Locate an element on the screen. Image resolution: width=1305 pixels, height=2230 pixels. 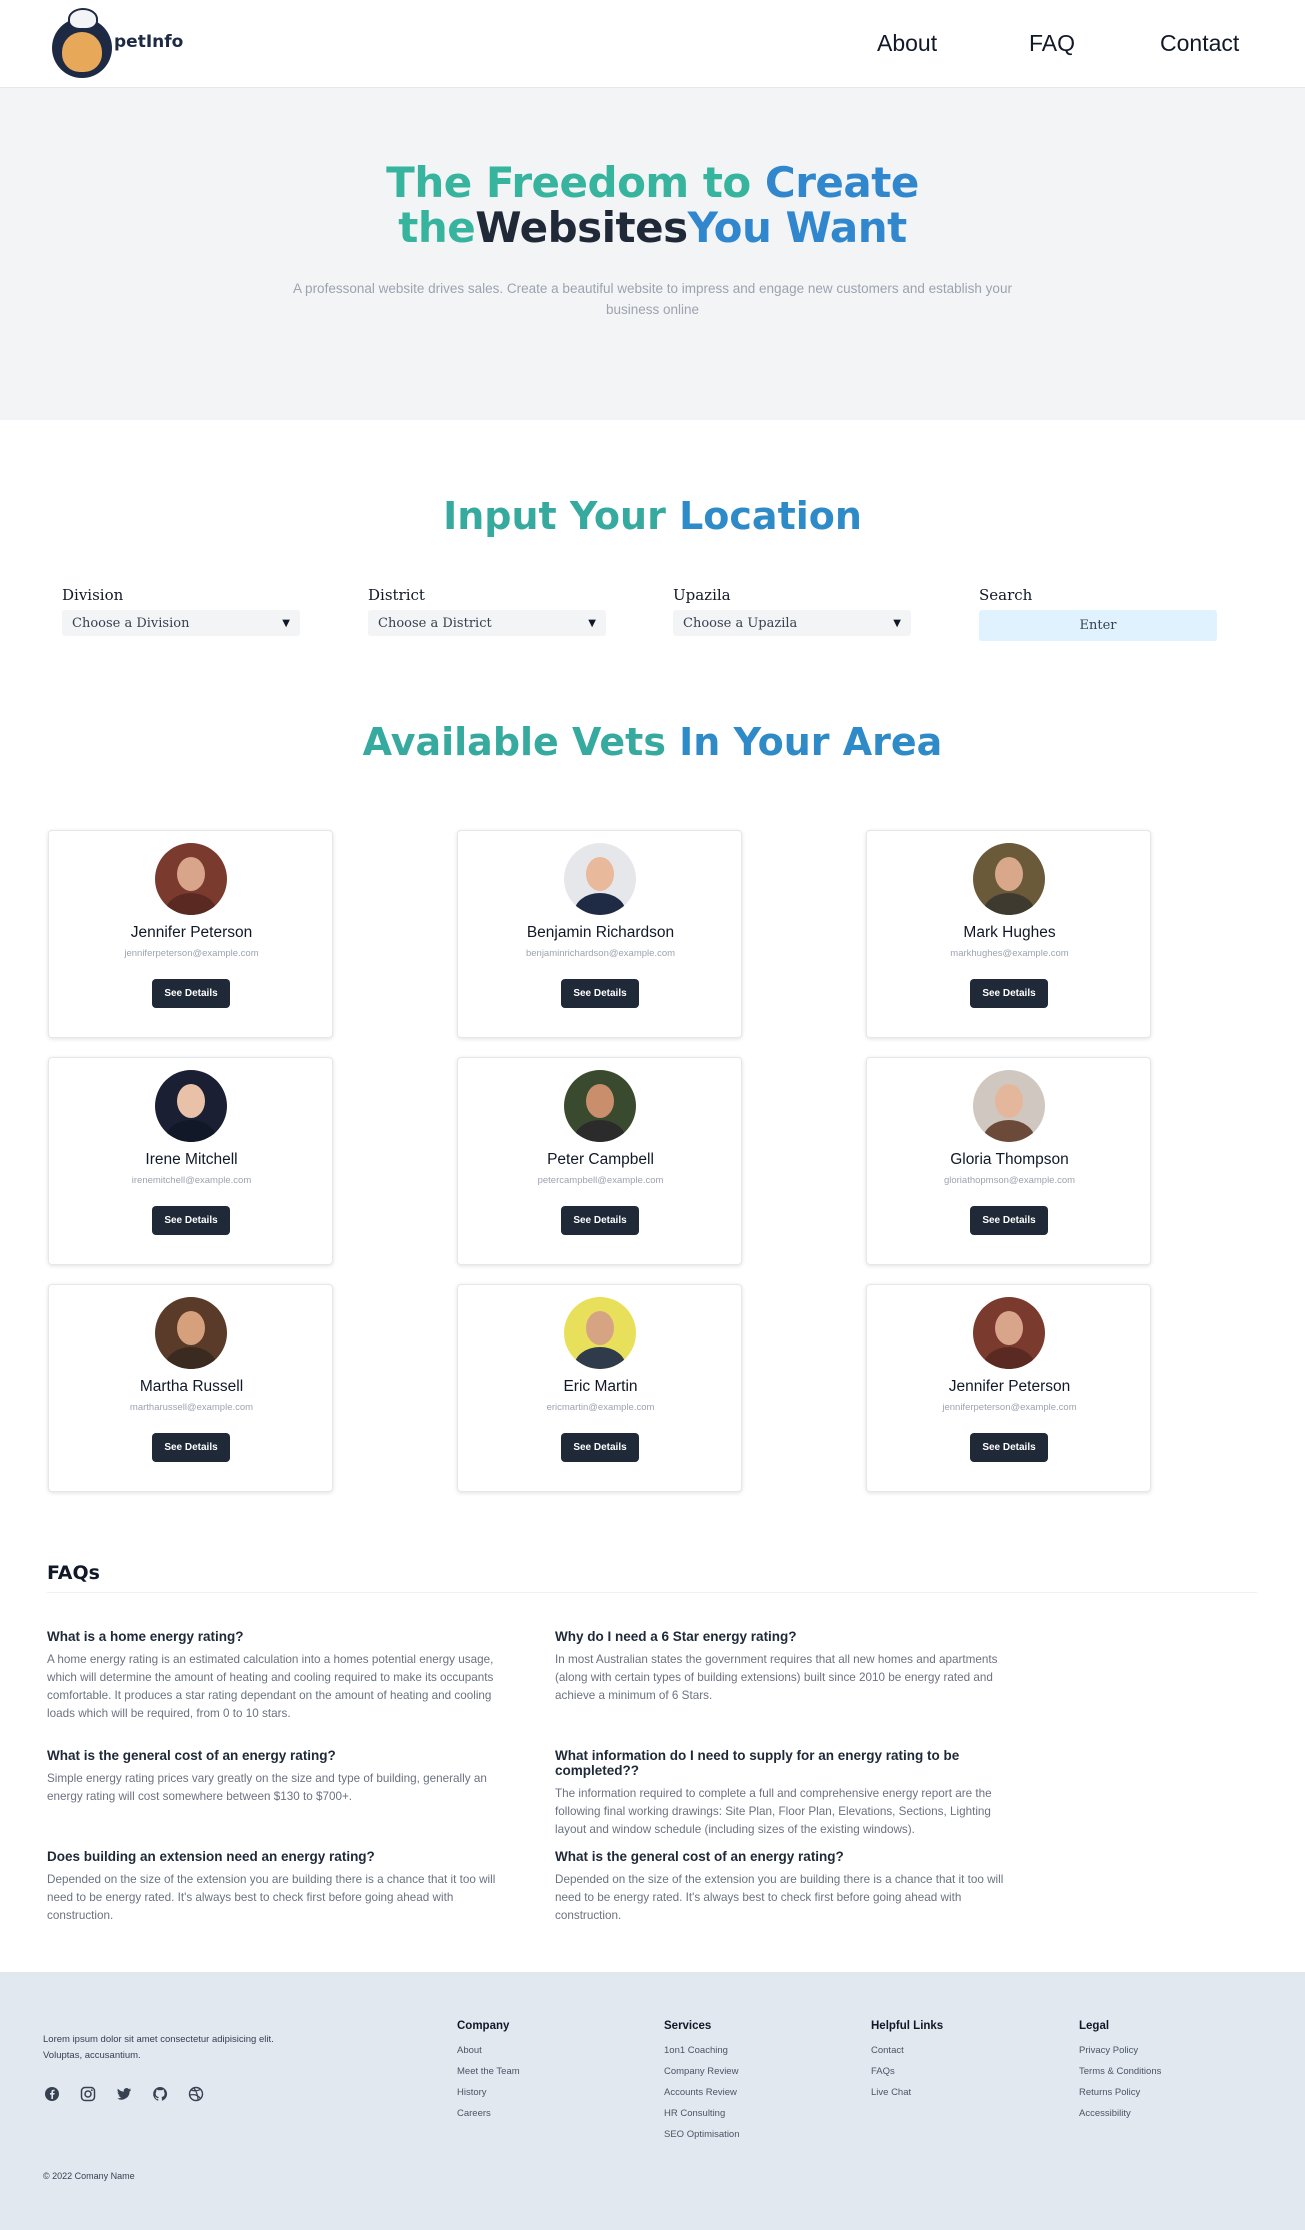
dribbble-icon is located at coordinates (195, 2093).